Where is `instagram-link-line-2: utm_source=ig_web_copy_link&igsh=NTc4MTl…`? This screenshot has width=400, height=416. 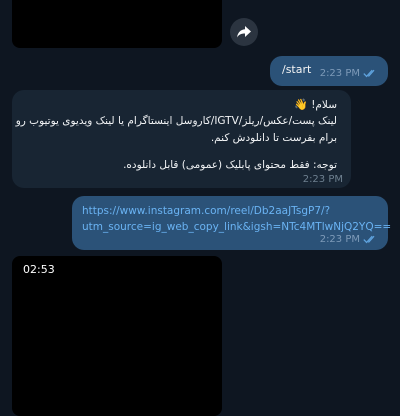 instagram-link-line-2: utm_source=ig_web_copy_link&igsh=NTc4MTl… is located at coordinates (236, 227).